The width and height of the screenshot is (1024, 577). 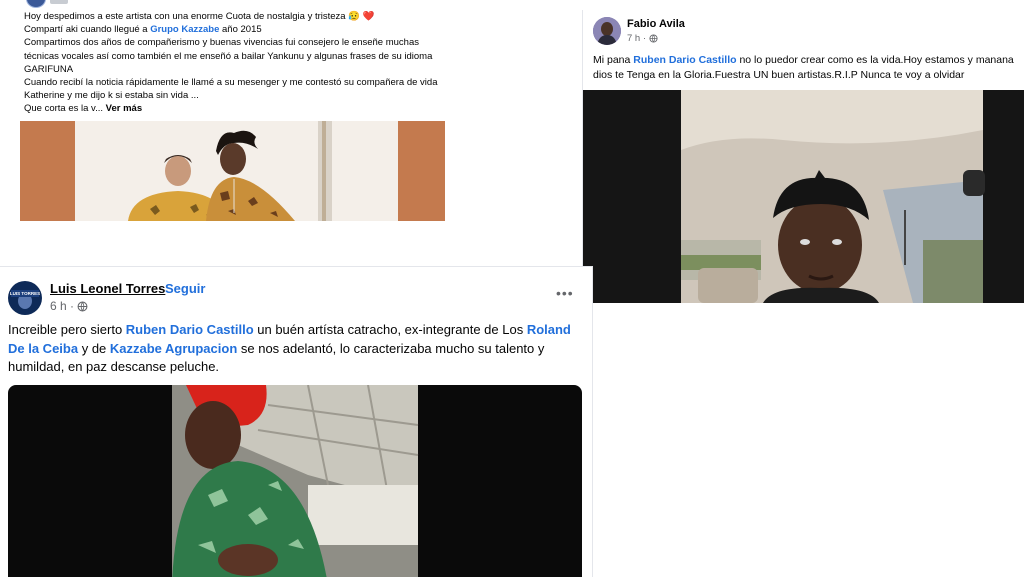 I want to click on post-line: Que corta es la v... Ver más, so click(x=83, y=109).